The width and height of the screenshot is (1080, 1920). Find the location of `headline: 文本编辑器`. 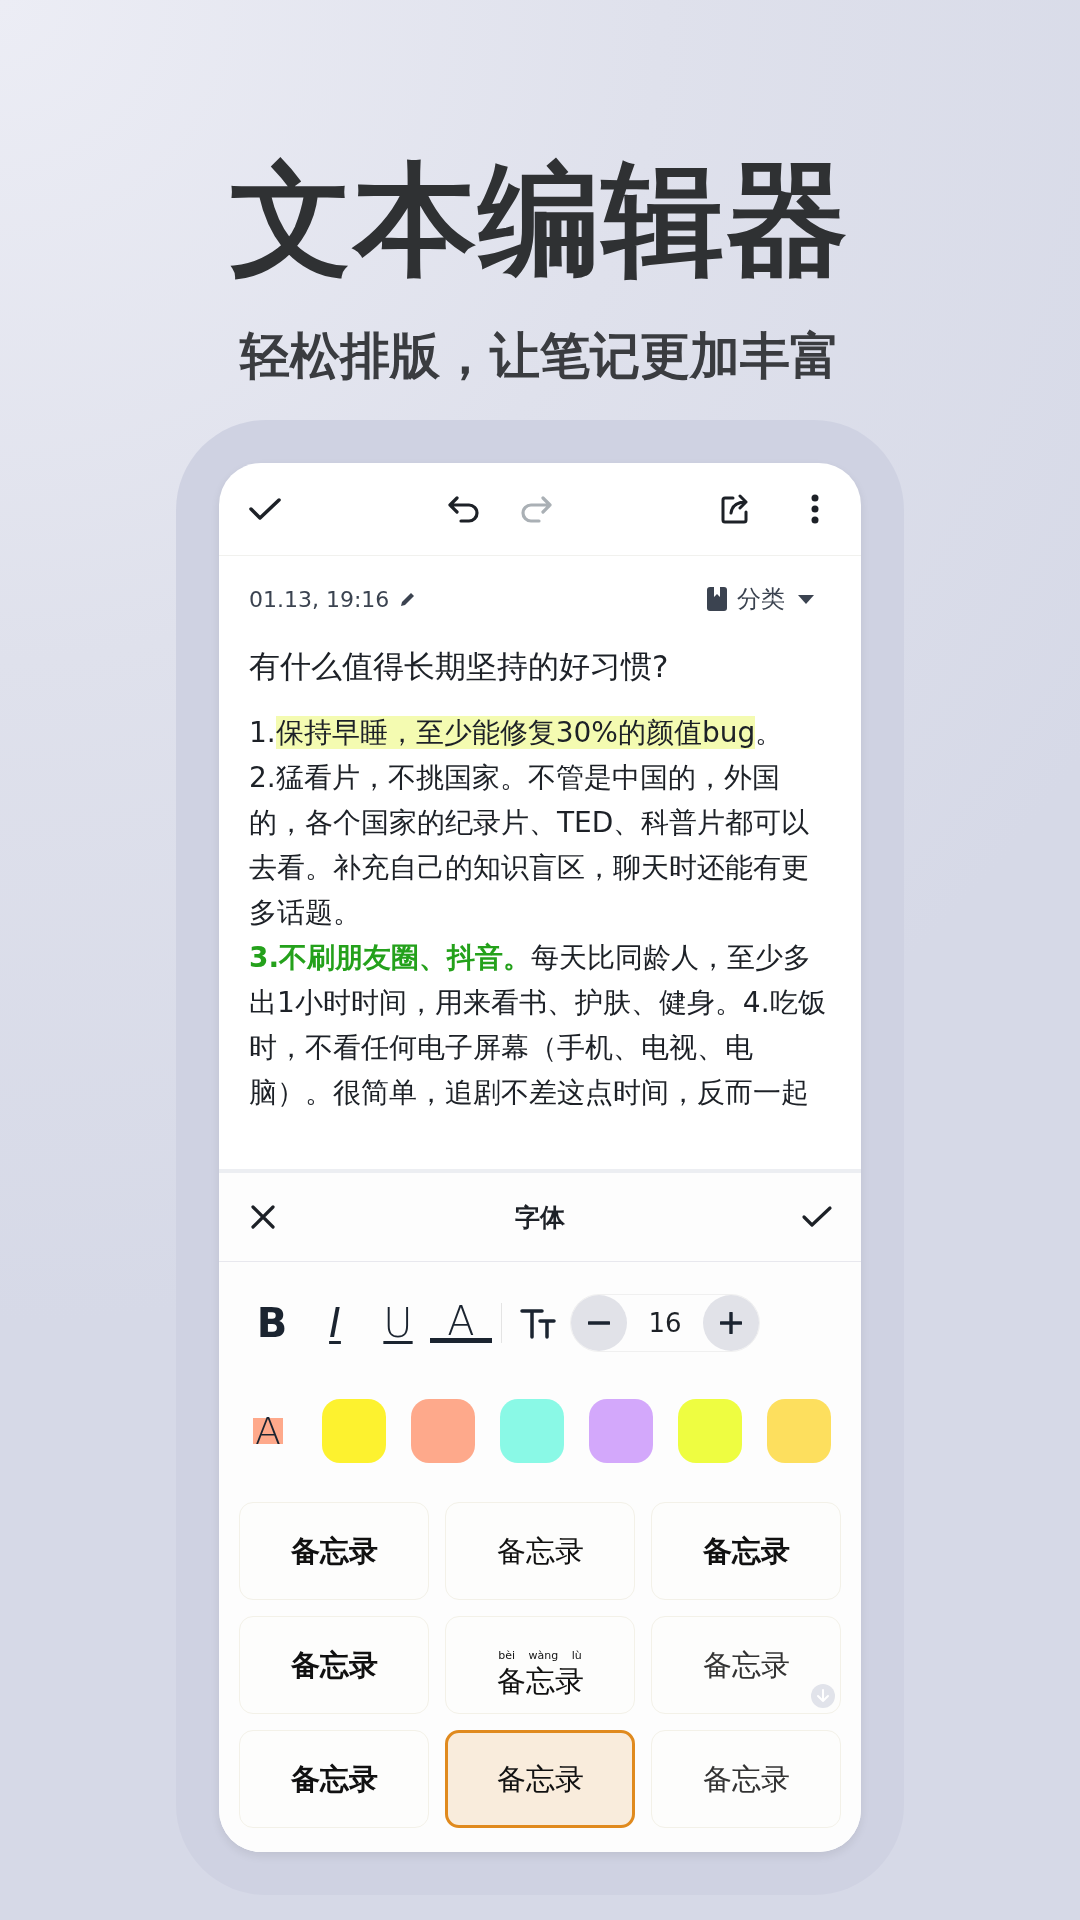

headline: 文本编辑器 is located at coordinates (540, 220).